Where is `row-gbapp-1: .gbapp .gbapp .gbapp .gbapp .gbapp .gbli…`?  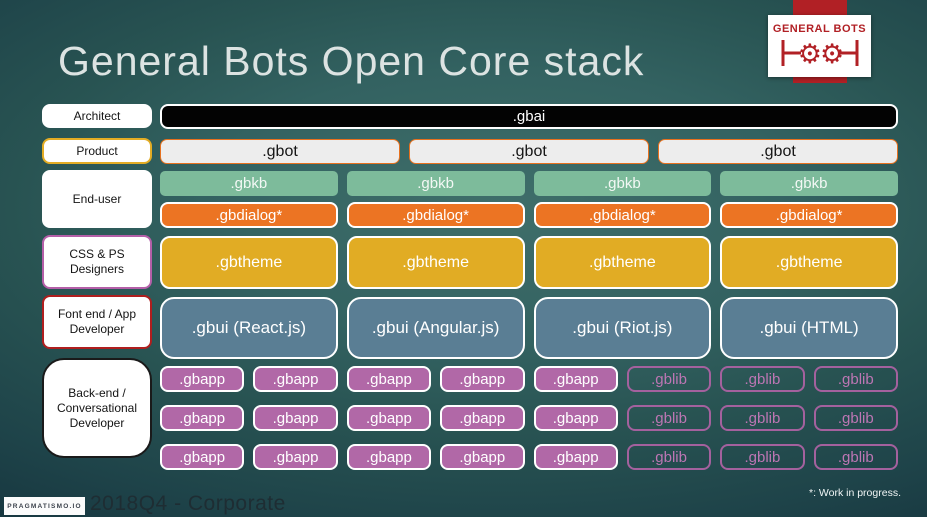
row-gbapp-1: .gbapp .gbapp .gbapp .gbapp .gbapp .gbli… is located at coordinates (529, 379).